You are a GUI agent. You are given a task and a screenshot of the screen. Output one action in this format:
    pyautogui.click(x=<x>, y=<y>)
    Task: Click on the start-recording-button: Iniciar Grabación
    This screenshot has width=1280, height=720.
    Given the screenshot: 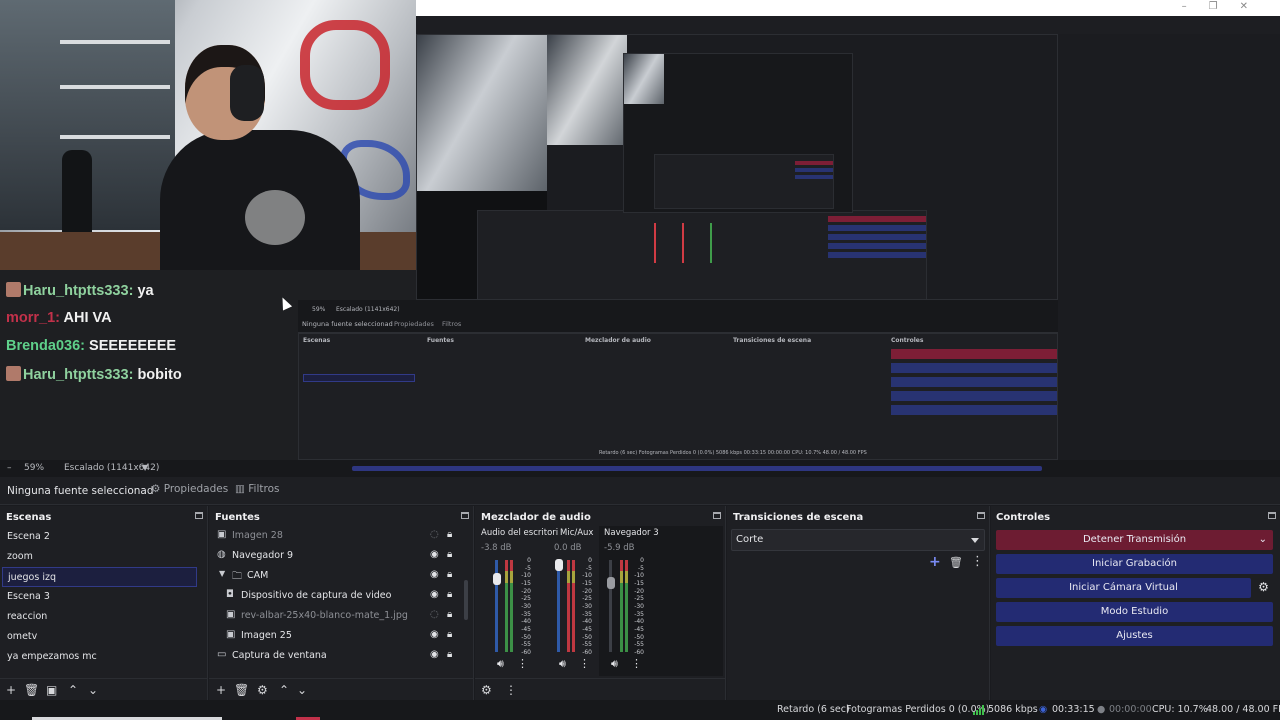 What is the action you would take?
    pyautogui.click(x=1134, y=564)
    